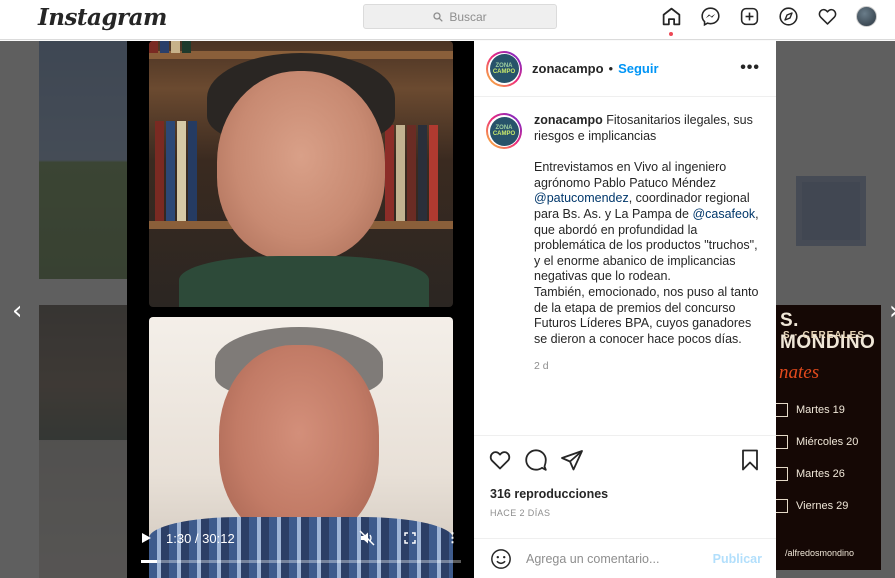 The width and height of the screenshot is (895, 578). What do you see at coordinates (809, 410) in the screenshot?
I see `ad-date-row: Martes 19` at bounding box center [809, 410].